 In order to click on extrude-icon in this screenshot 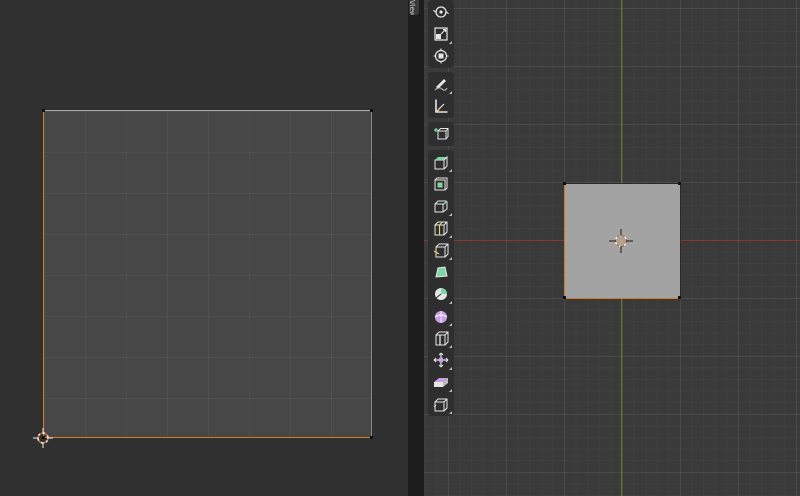, I will do `click(441, 162)`.